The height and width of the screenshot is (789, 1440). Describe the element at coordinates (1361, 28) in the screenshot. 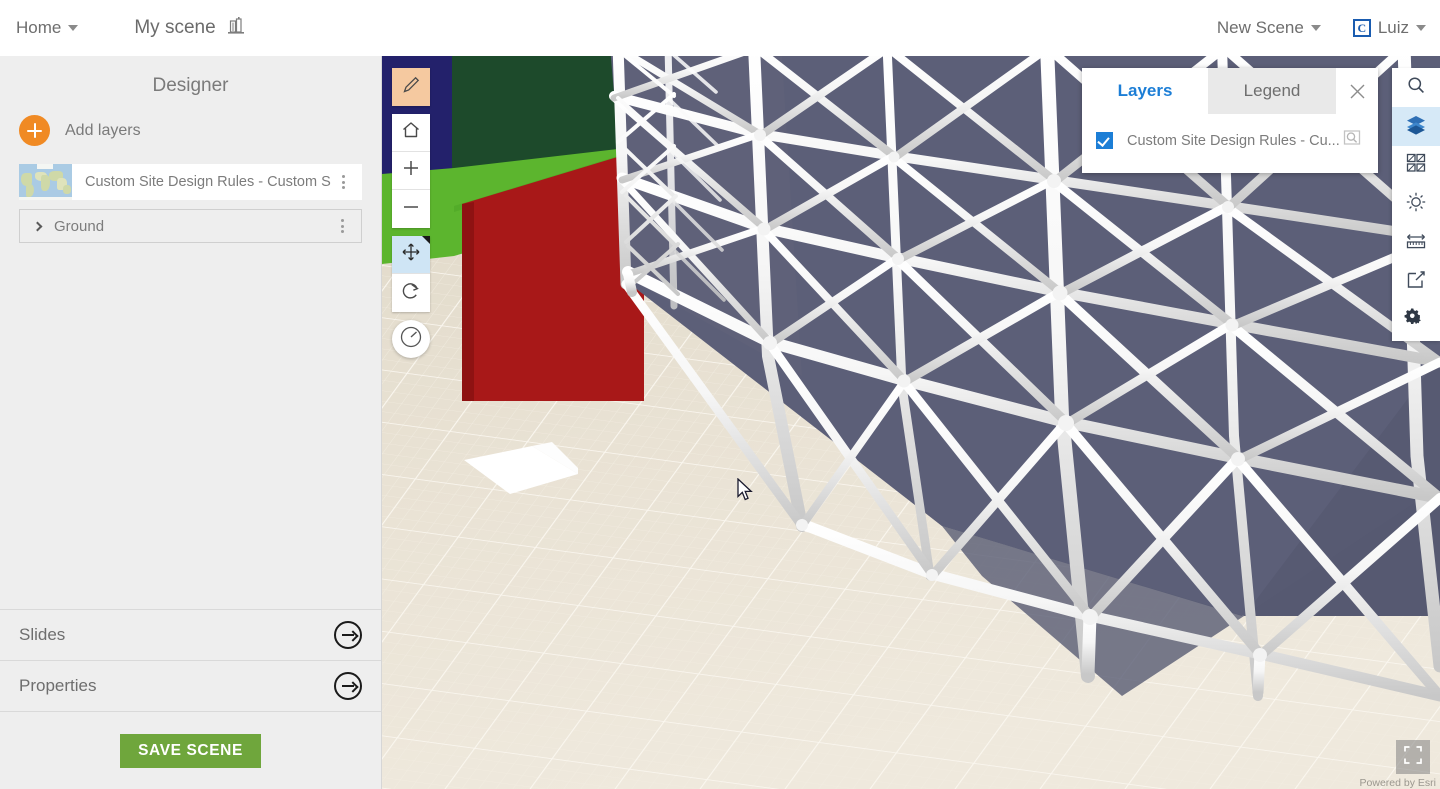

I see `avatar: C` at that location.